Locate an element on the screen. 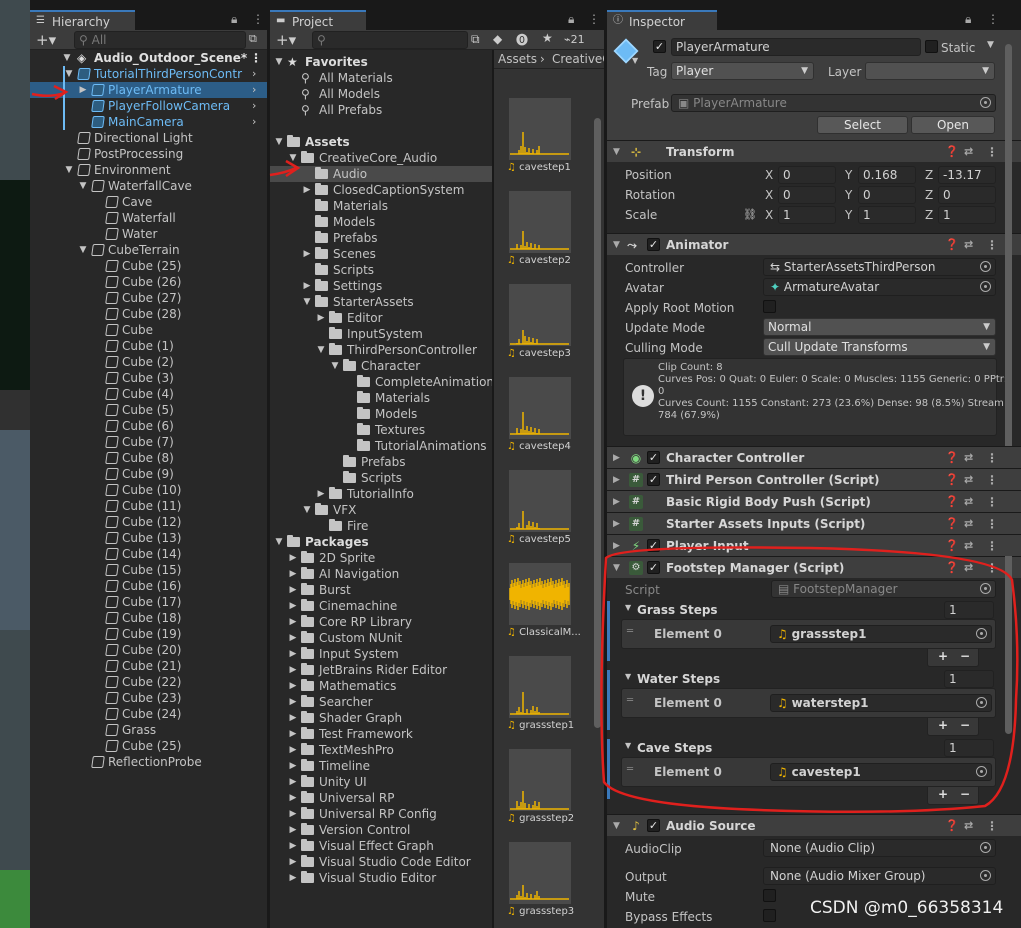 The height and width of the screenshot is (928, 1021). red-arrow-project is located at coordinates (285, 168).